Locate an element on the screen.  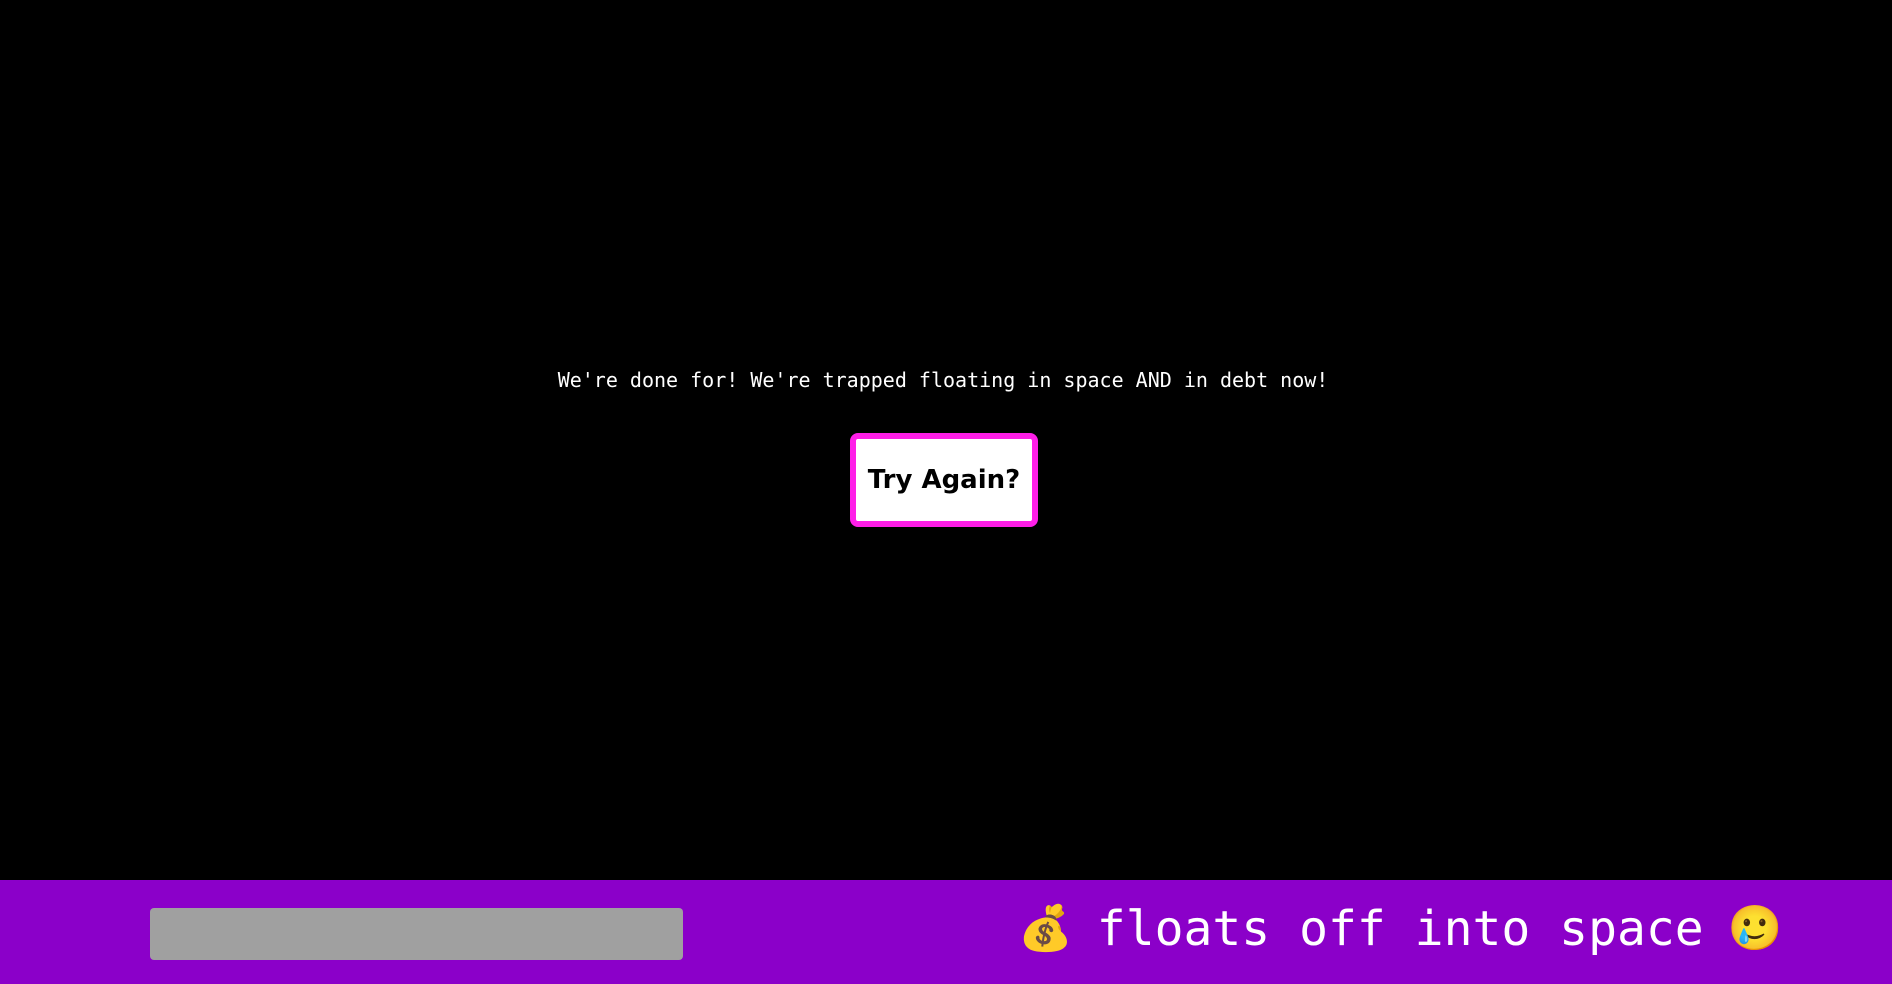
status-text: floats off into space is located at coordinates (1400, 929).